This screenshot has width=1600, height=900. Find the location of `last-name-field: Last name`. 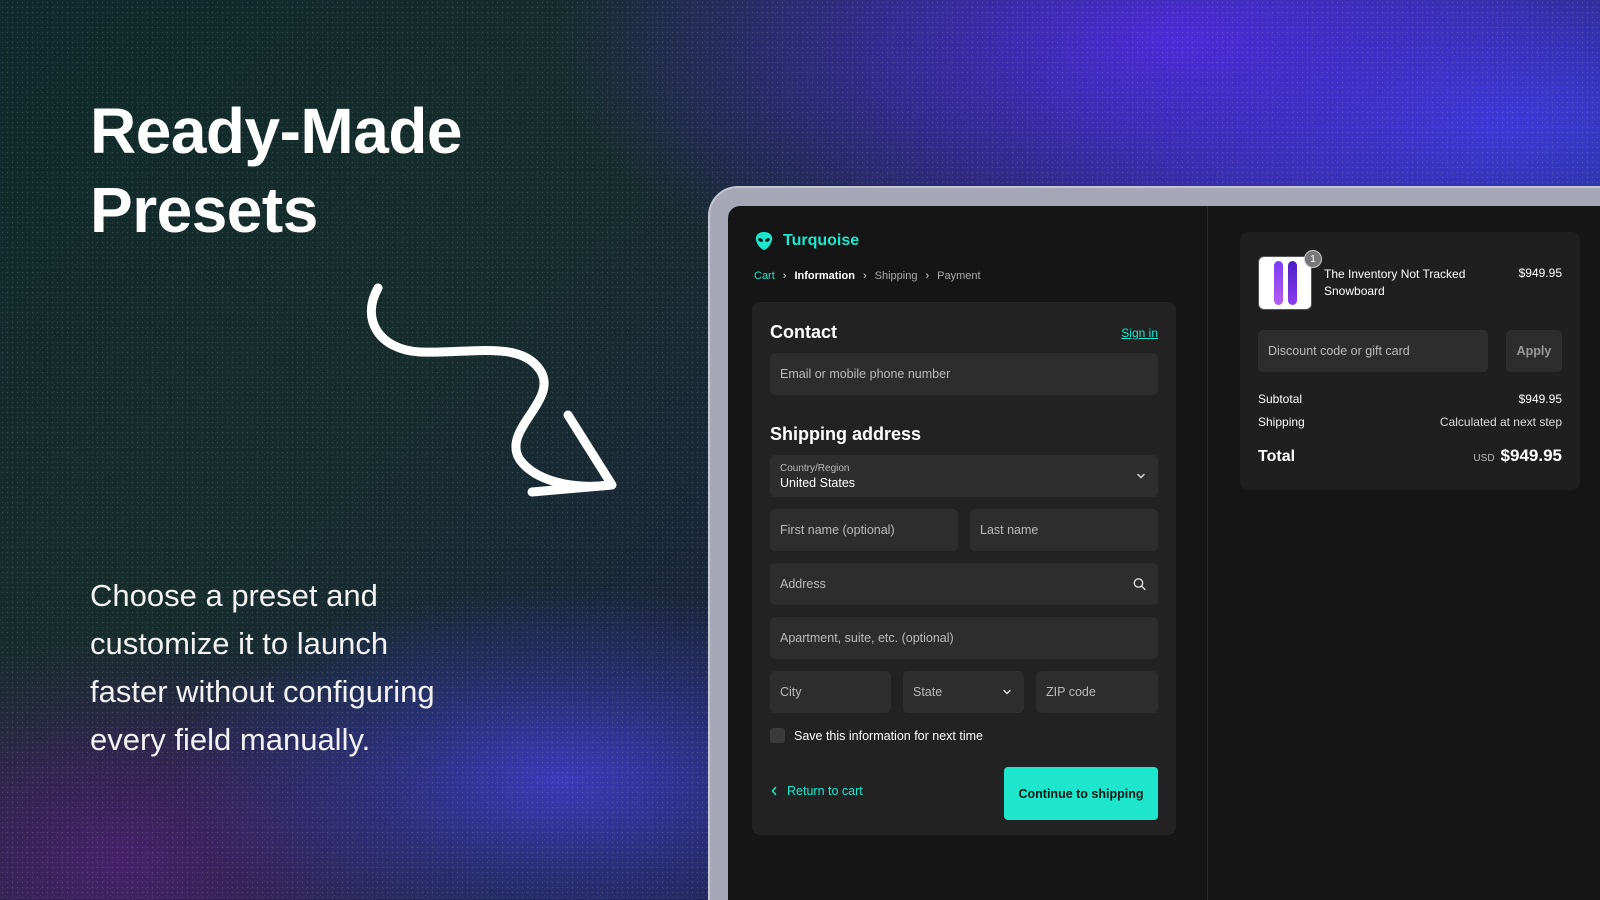

last-name-field: Last name is located at coordinates (1064, 530).